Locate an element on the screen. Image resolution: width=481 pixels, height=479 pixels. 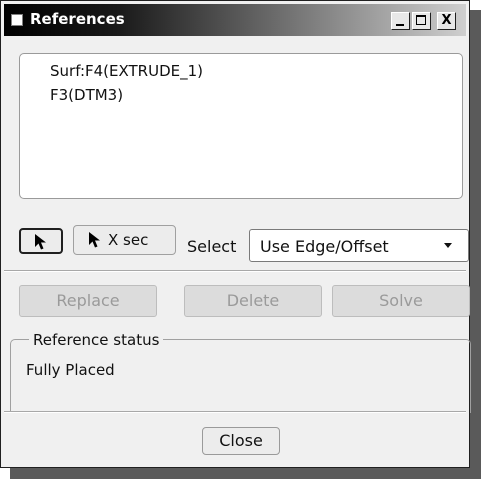
maximize-icon is located at coordinates (421, 20).